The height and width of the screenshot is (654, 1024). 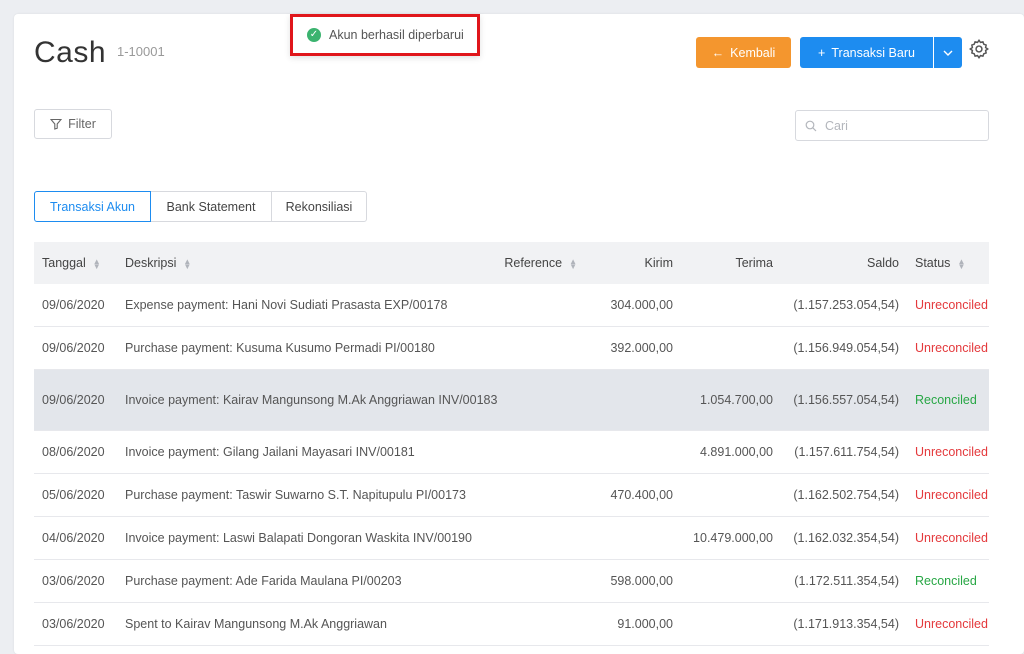 I want to click on row-balance: (1.162.032.354,54), so click(x=846, y=538).